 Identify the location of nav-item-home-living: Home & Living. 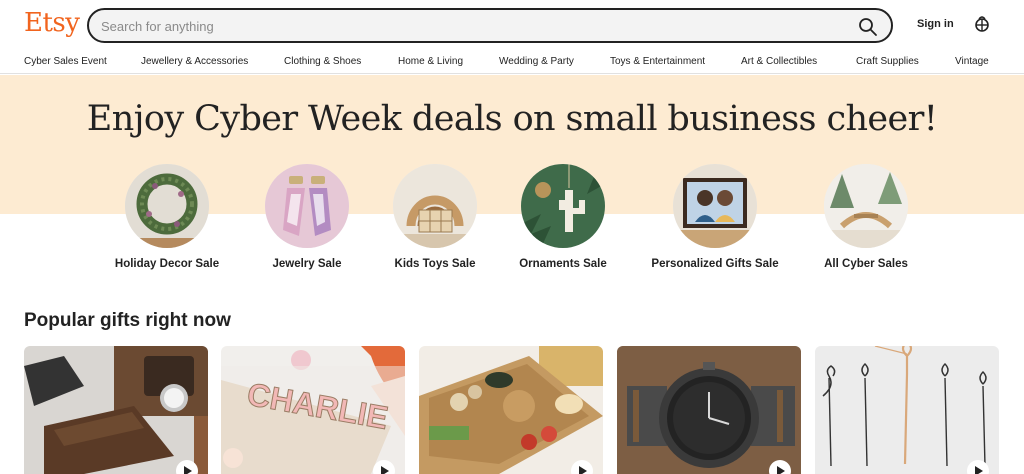
(430, 61).